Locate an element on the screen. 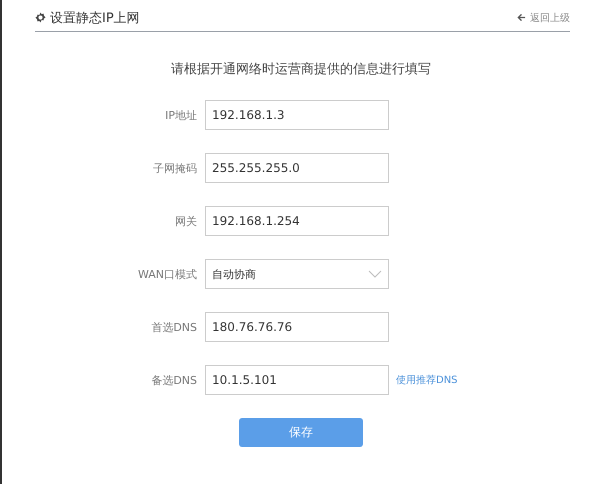 This screenshot has width=600, height=484. instruction-text: 请根据开通网络时运营商提供的信息进行填写 is located at coordinates (301, 69).